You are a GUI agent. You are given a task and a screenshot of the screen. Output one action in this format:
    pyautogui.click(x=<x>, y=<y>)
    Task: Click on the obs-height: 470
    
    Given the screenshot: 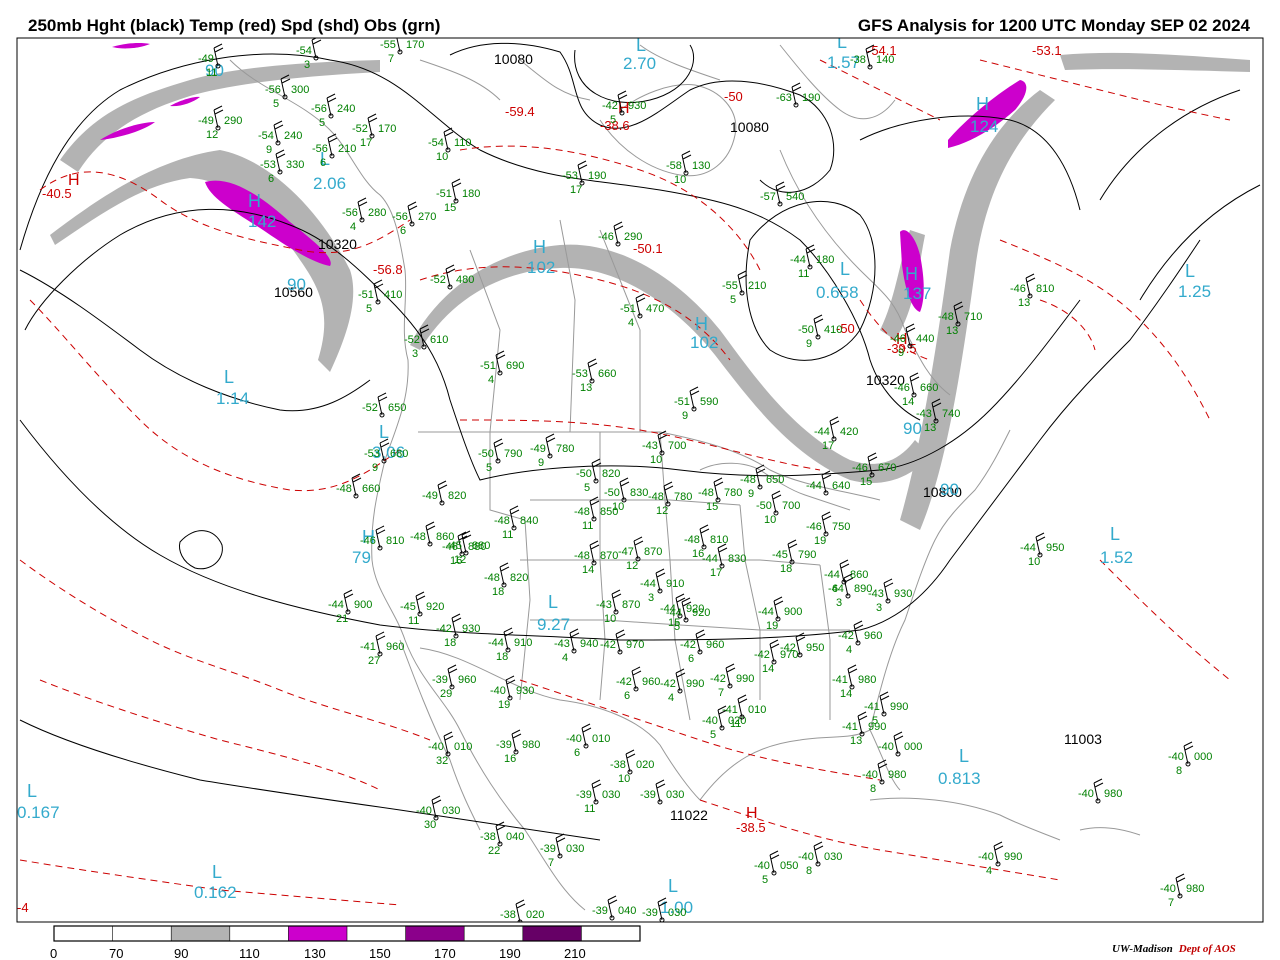 What is the action you would take?
    pyautogui.click(x=655, y=309)
    